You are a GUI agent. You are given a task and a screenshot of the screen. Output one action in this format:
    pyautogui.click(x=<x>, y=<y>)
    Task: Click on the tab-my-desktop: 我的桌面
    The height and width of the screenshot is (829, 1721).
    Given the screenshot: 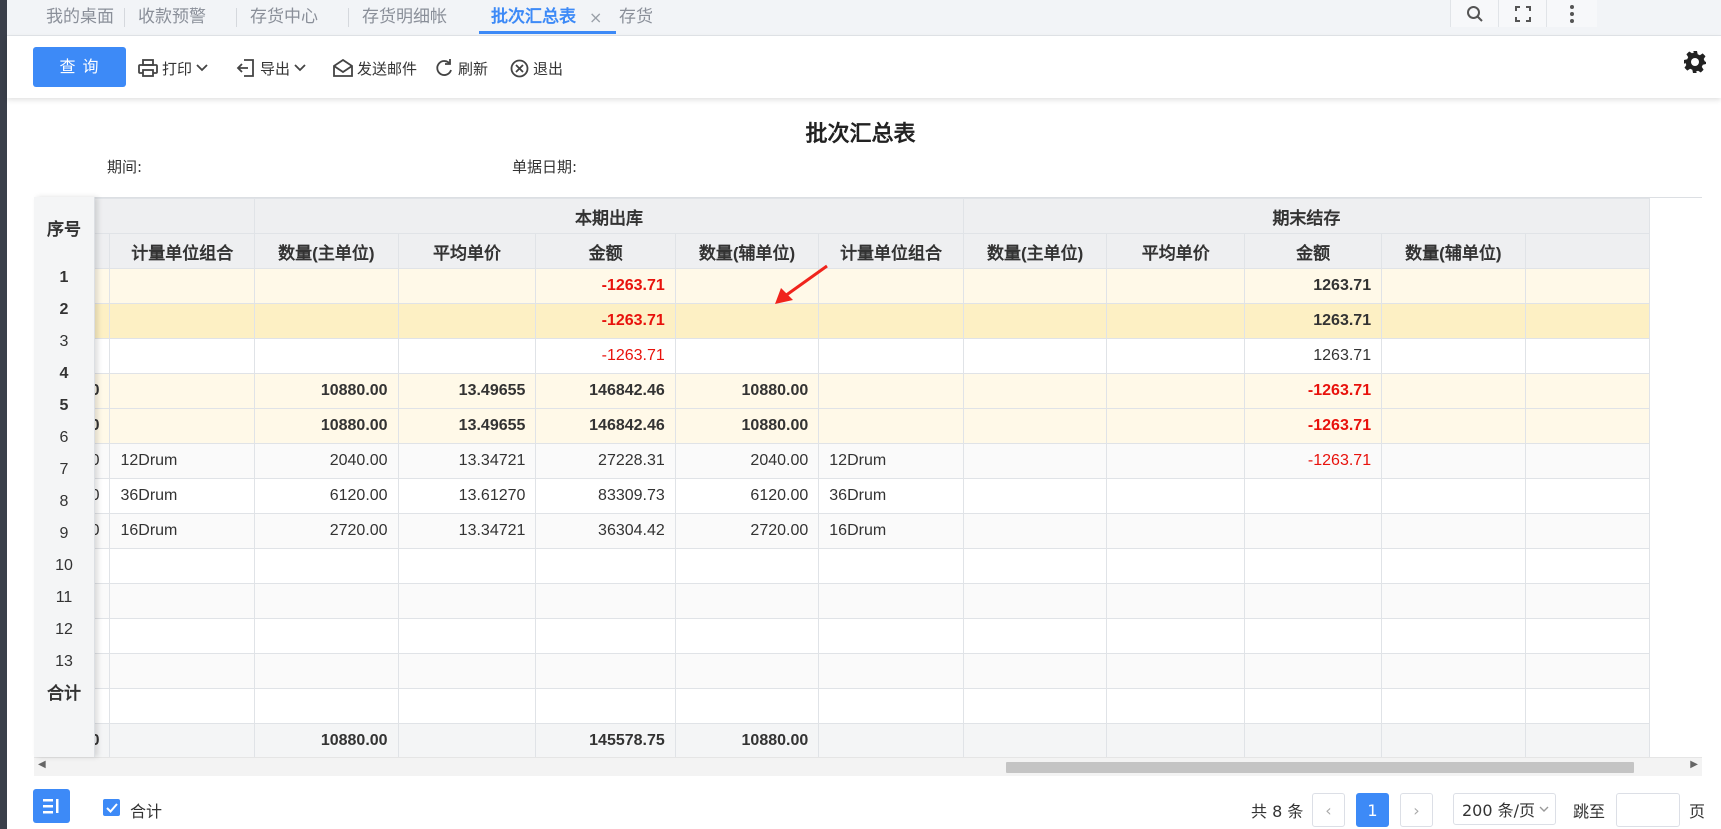 What is the action you would take?
    pyautogui.click(x=80, y=17)
    